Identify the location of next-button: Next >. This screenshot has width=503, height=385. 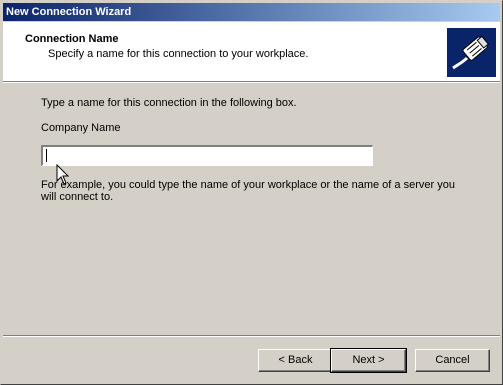
(368, 360).